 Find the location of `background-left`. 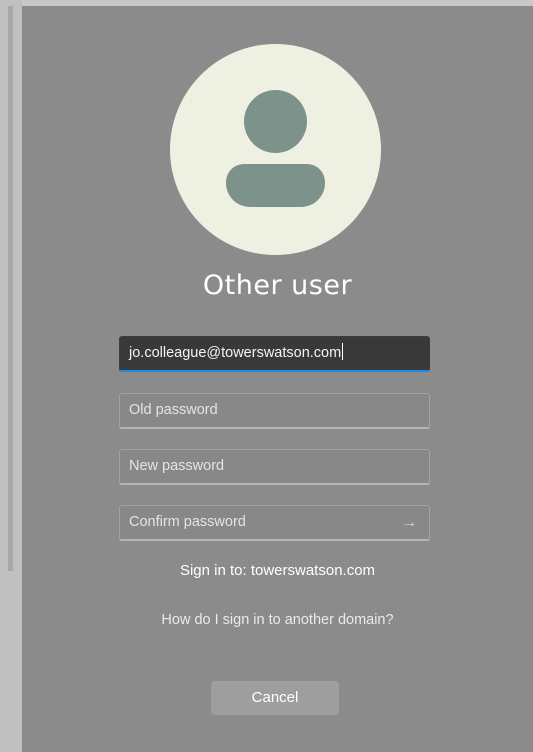

background-left is located at coordinates (11, 376).